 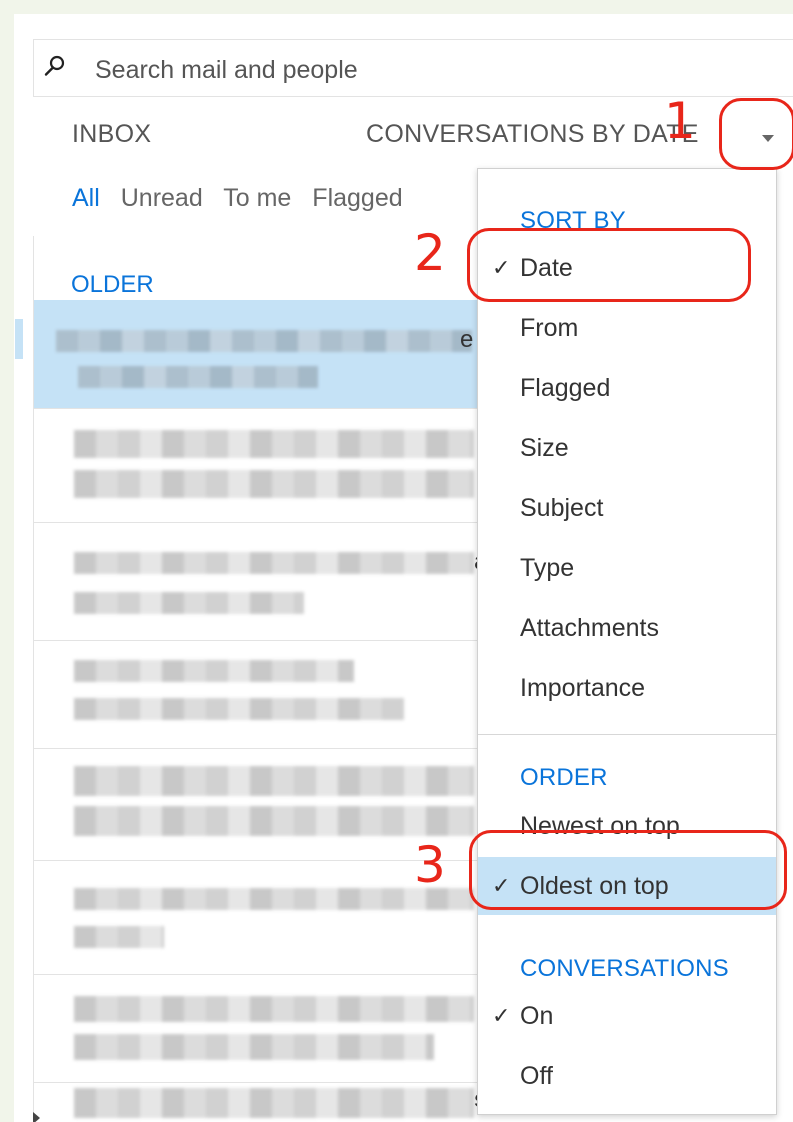 What do you see at coordinates (627, 568) in the screenshot?
I see `sort-option-type: Type` at bounding box center [627, 568].